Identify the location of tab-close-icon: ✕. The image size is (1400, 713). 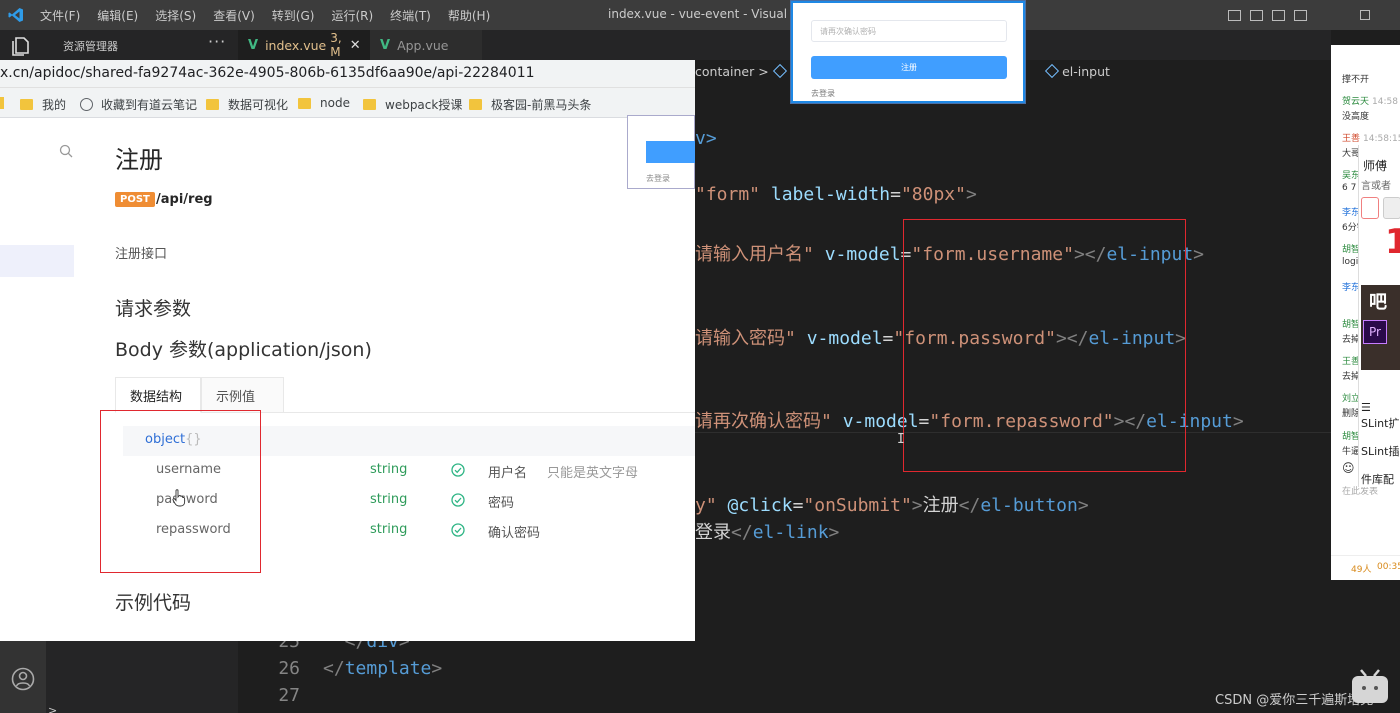
(355, 45).